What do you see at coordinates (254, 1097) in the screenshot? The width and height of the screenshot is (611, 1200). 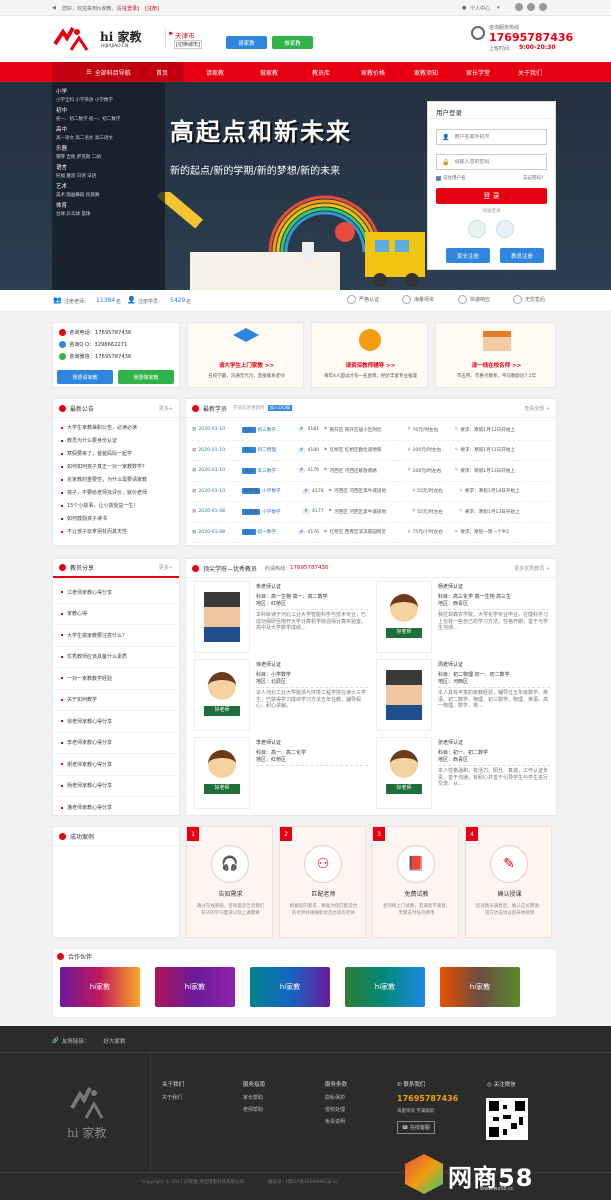 I see `footer-link: 家长帮助` at bounding box center [254, 1097].